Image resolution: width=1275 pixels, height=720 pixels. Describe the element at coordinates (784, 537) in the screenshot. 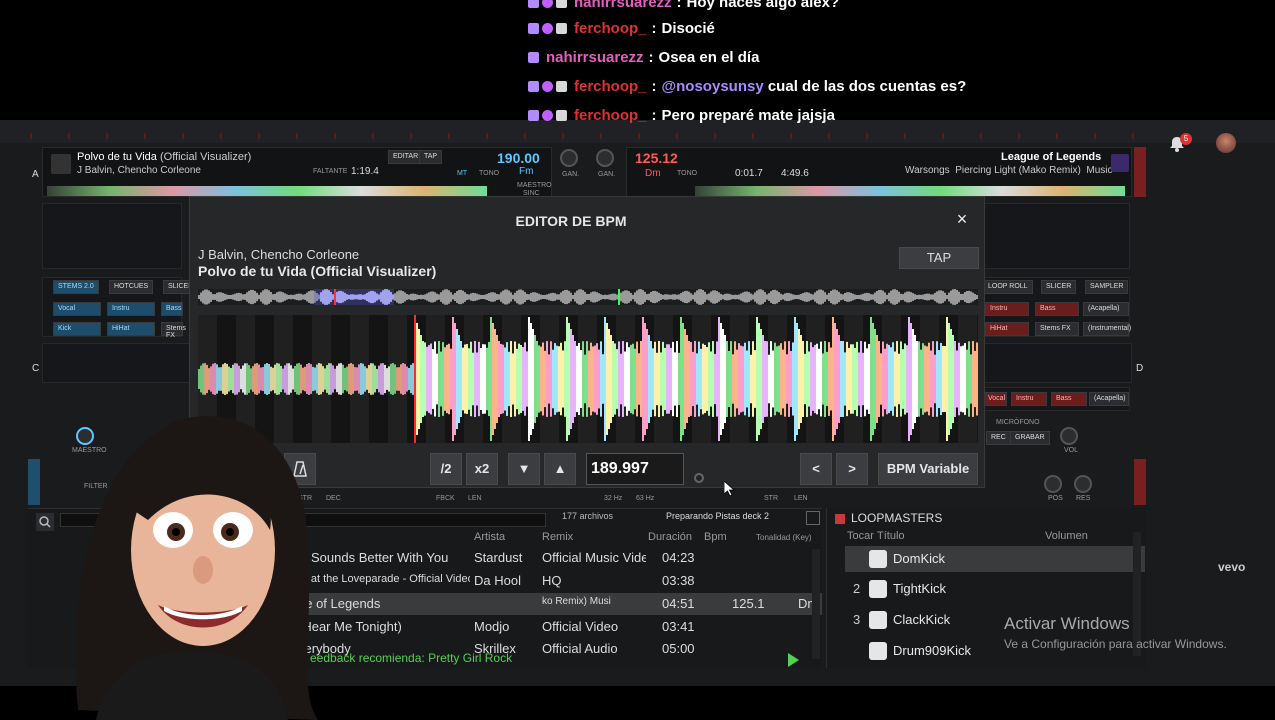

I see `col-key: Tonalidad (Key)` at that location.